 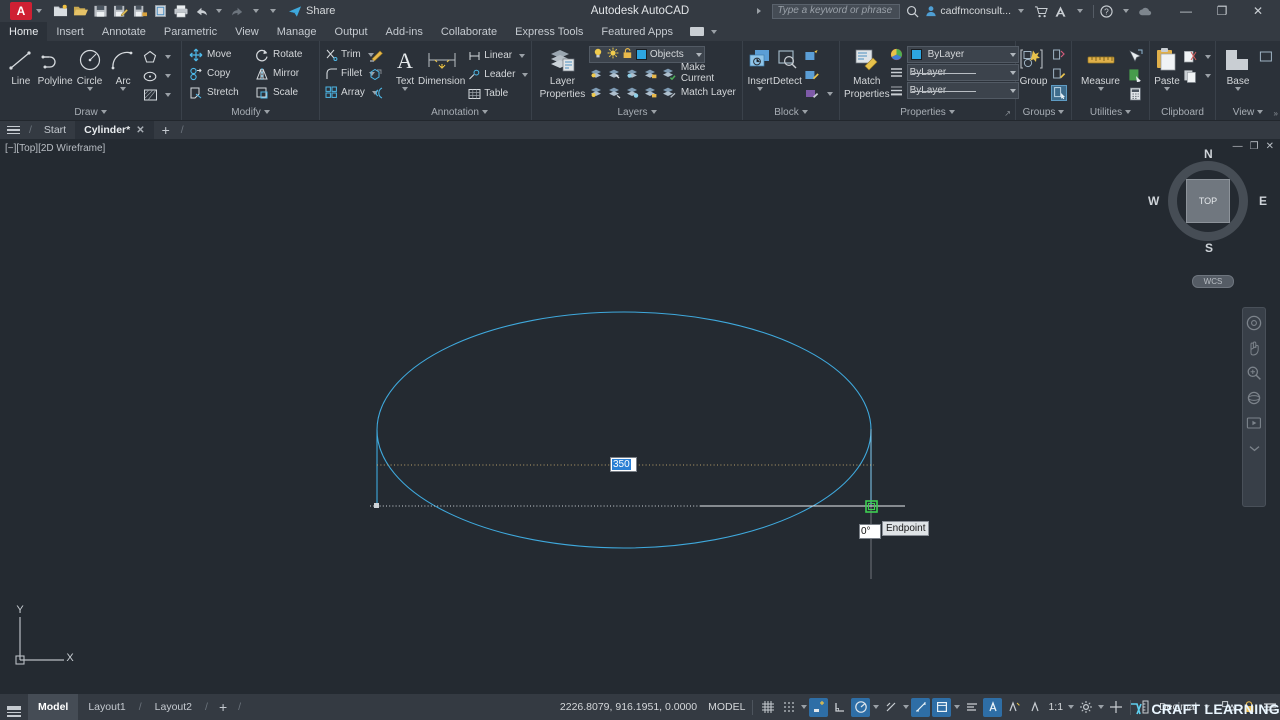 What do you see at coordinates (1167, 67) in the screenshot?
I see `paste-button: Paste` at bounding box center [1167, 67].